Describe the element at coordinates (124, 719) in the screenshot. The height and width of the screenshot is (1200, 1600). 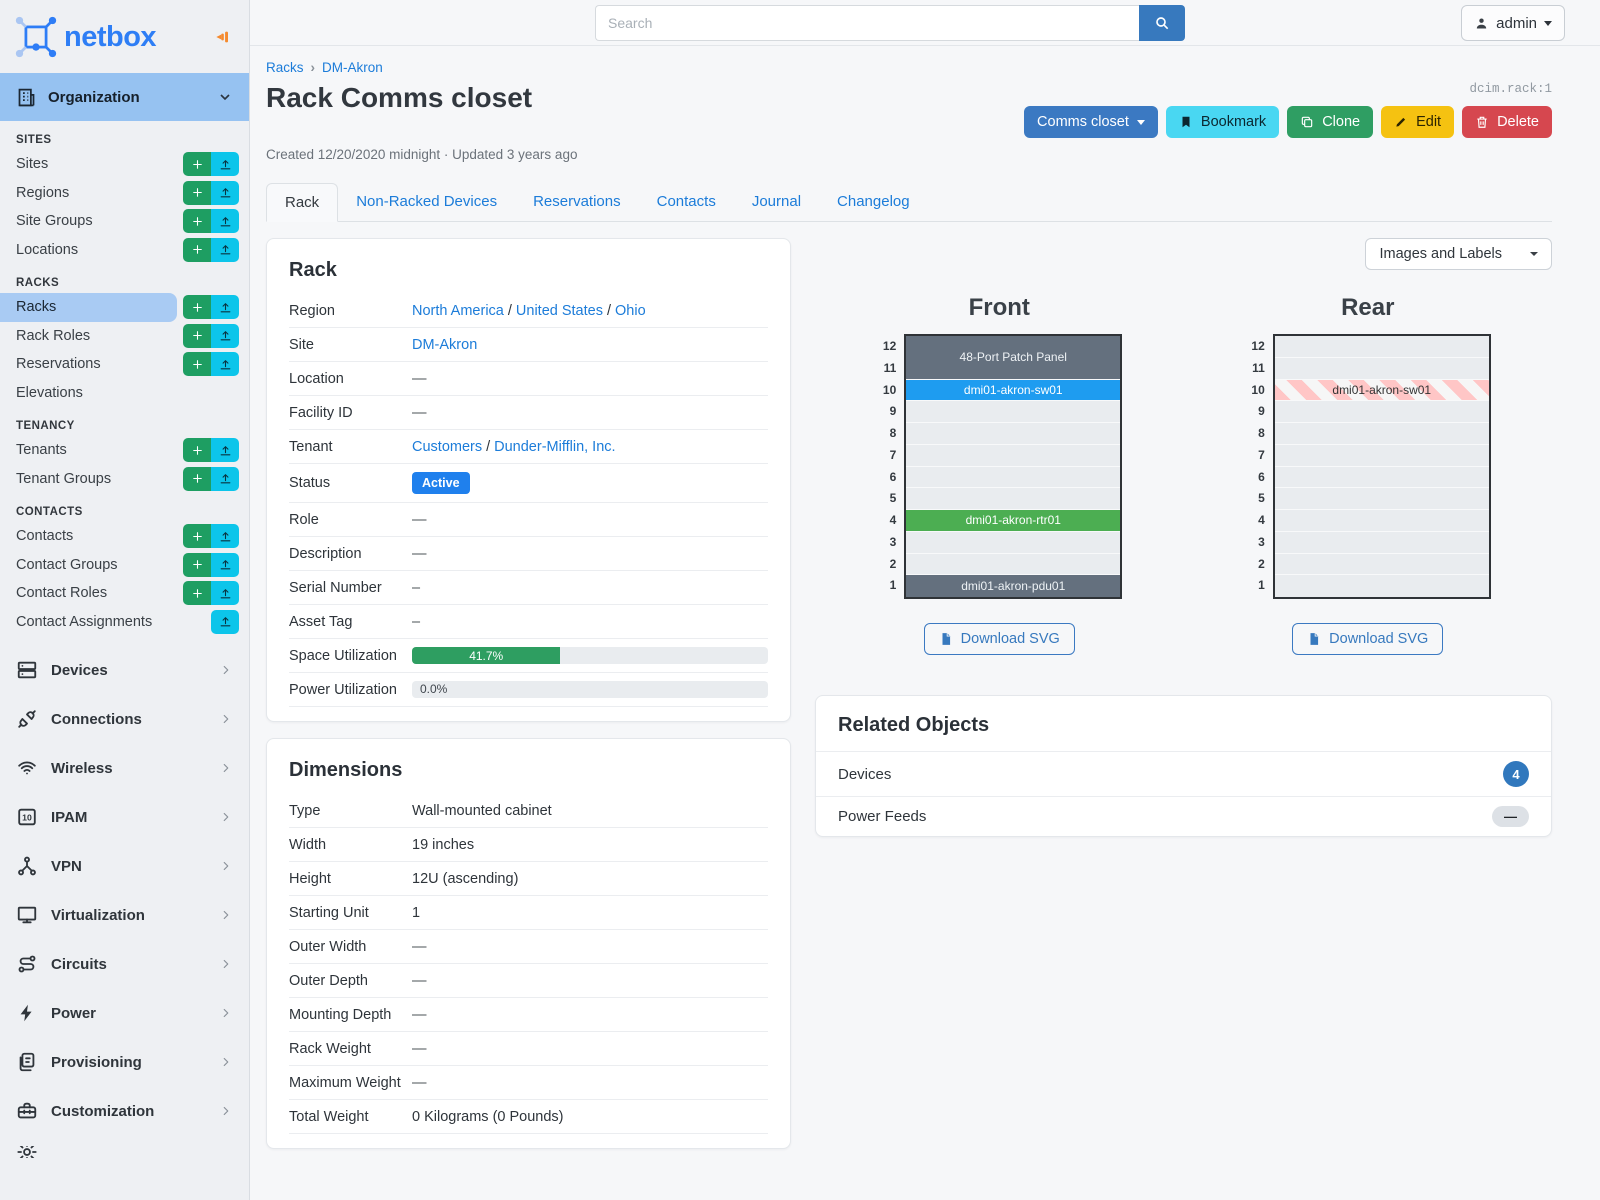
I see `sidebar-menu-connections: Connections` at that location.